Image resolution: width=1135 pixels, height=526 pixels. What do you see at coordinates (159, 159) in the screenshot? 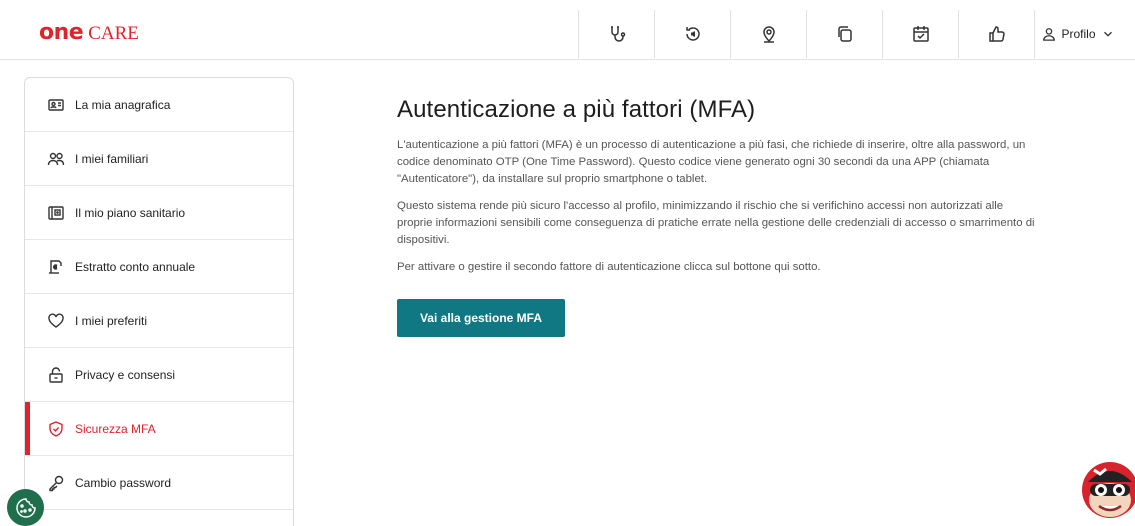
I see `sidebar-item-familiari: I miei familiari` at bounding box center [159, 159].